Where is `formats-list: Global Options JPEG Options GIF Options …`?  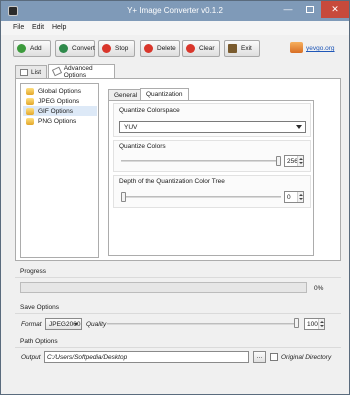 formats-list: Global Options JPEG Options GIF Options … is located at coordinates (59, 170).